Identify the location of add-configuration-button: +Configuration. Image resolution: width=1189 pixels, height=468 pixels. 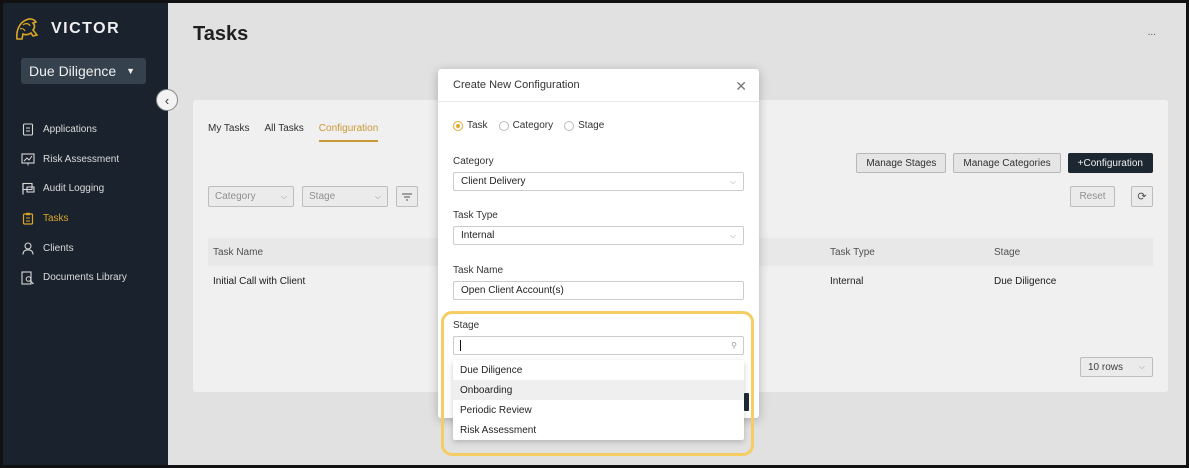
(1110, 163).